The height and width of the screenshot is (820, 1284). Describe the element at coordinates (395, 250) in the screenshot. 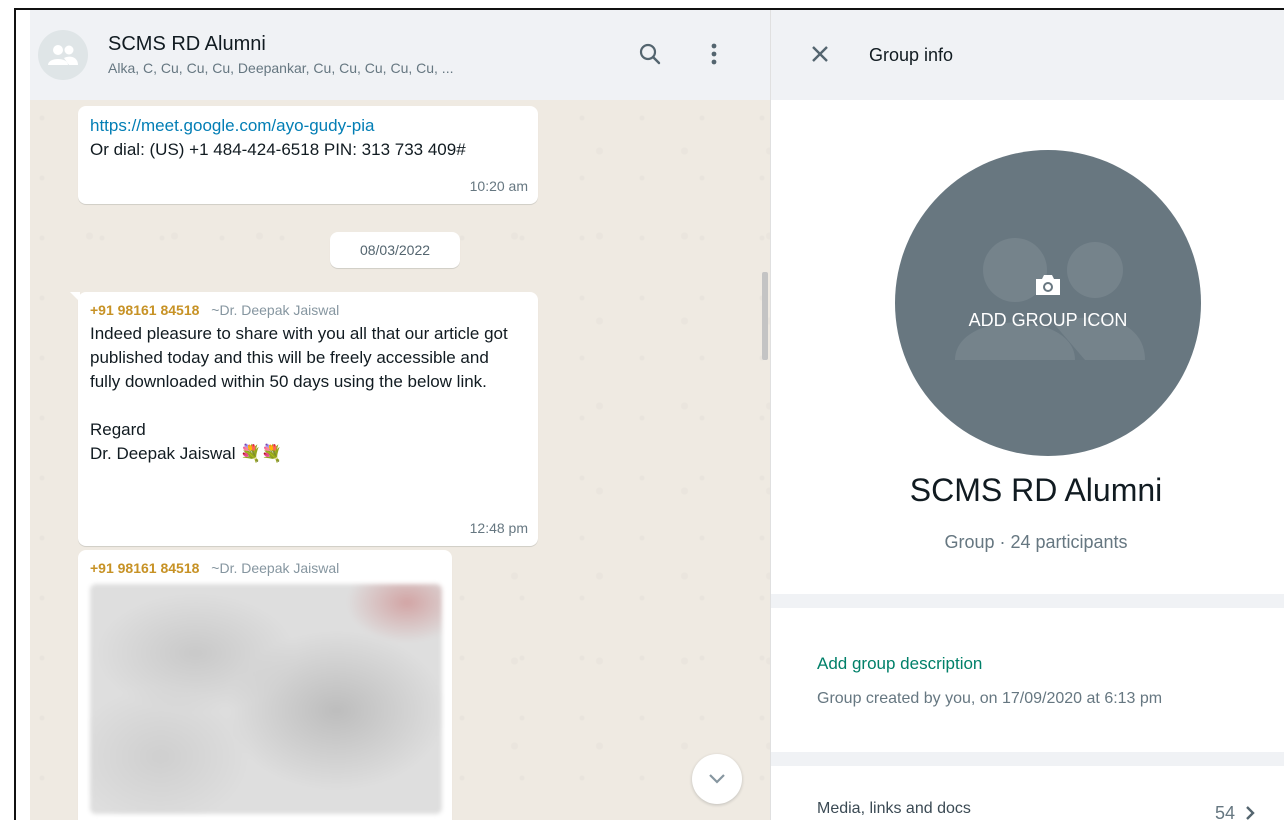

I see `date-divider: 08/03/2022` at that location.